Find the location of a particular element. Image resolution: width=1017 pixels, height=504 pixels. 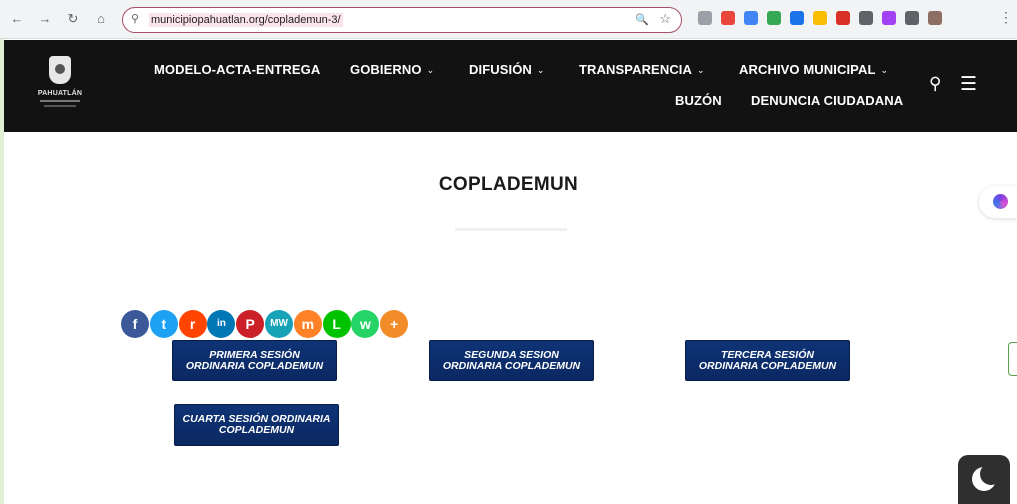

nav-archivo-municipal: ARCHIVO MUNICIPAL ⌄ is located at coordinates (813, 69).